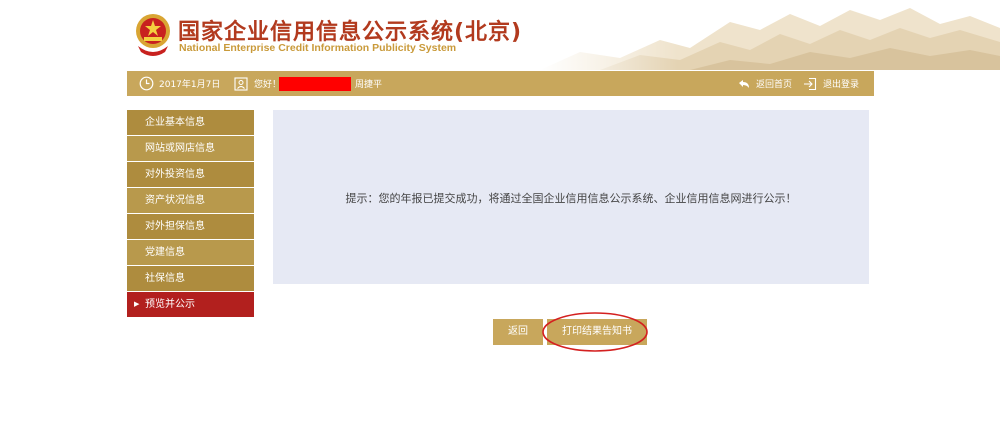  What do you see at coordinates (369, 85) in the screenshot?
I see `user-name: 周捷平` at bounding box center [369, 85].